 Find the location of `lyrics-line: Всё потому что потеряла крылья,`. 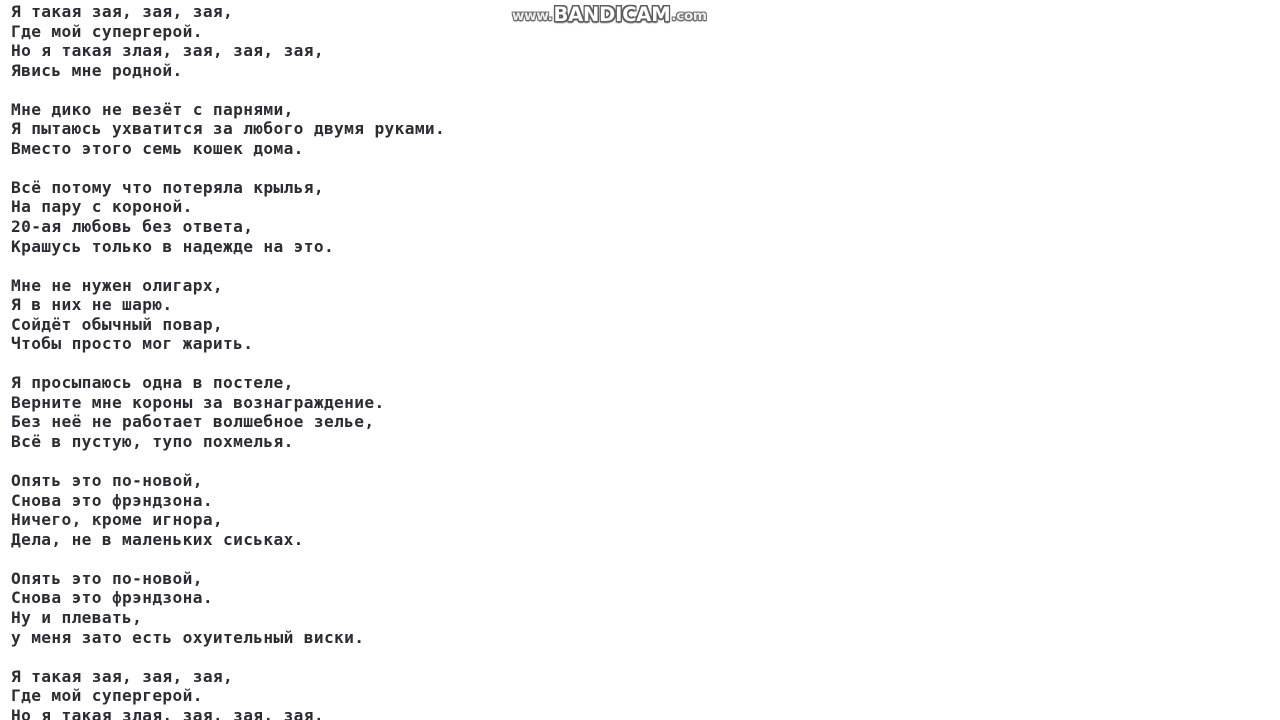

lyrics-line: Всё потому что потеряла крылья, is located at coordinates (167, 187).